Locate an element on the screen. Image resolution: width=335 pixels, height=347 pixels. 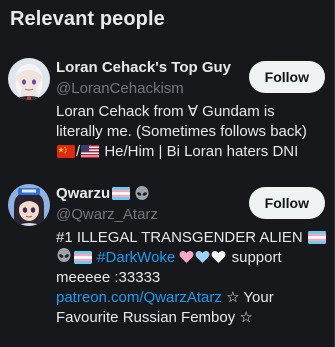
display-name: Loran Cehack's Top Guy is located at coordinates (143, 67).